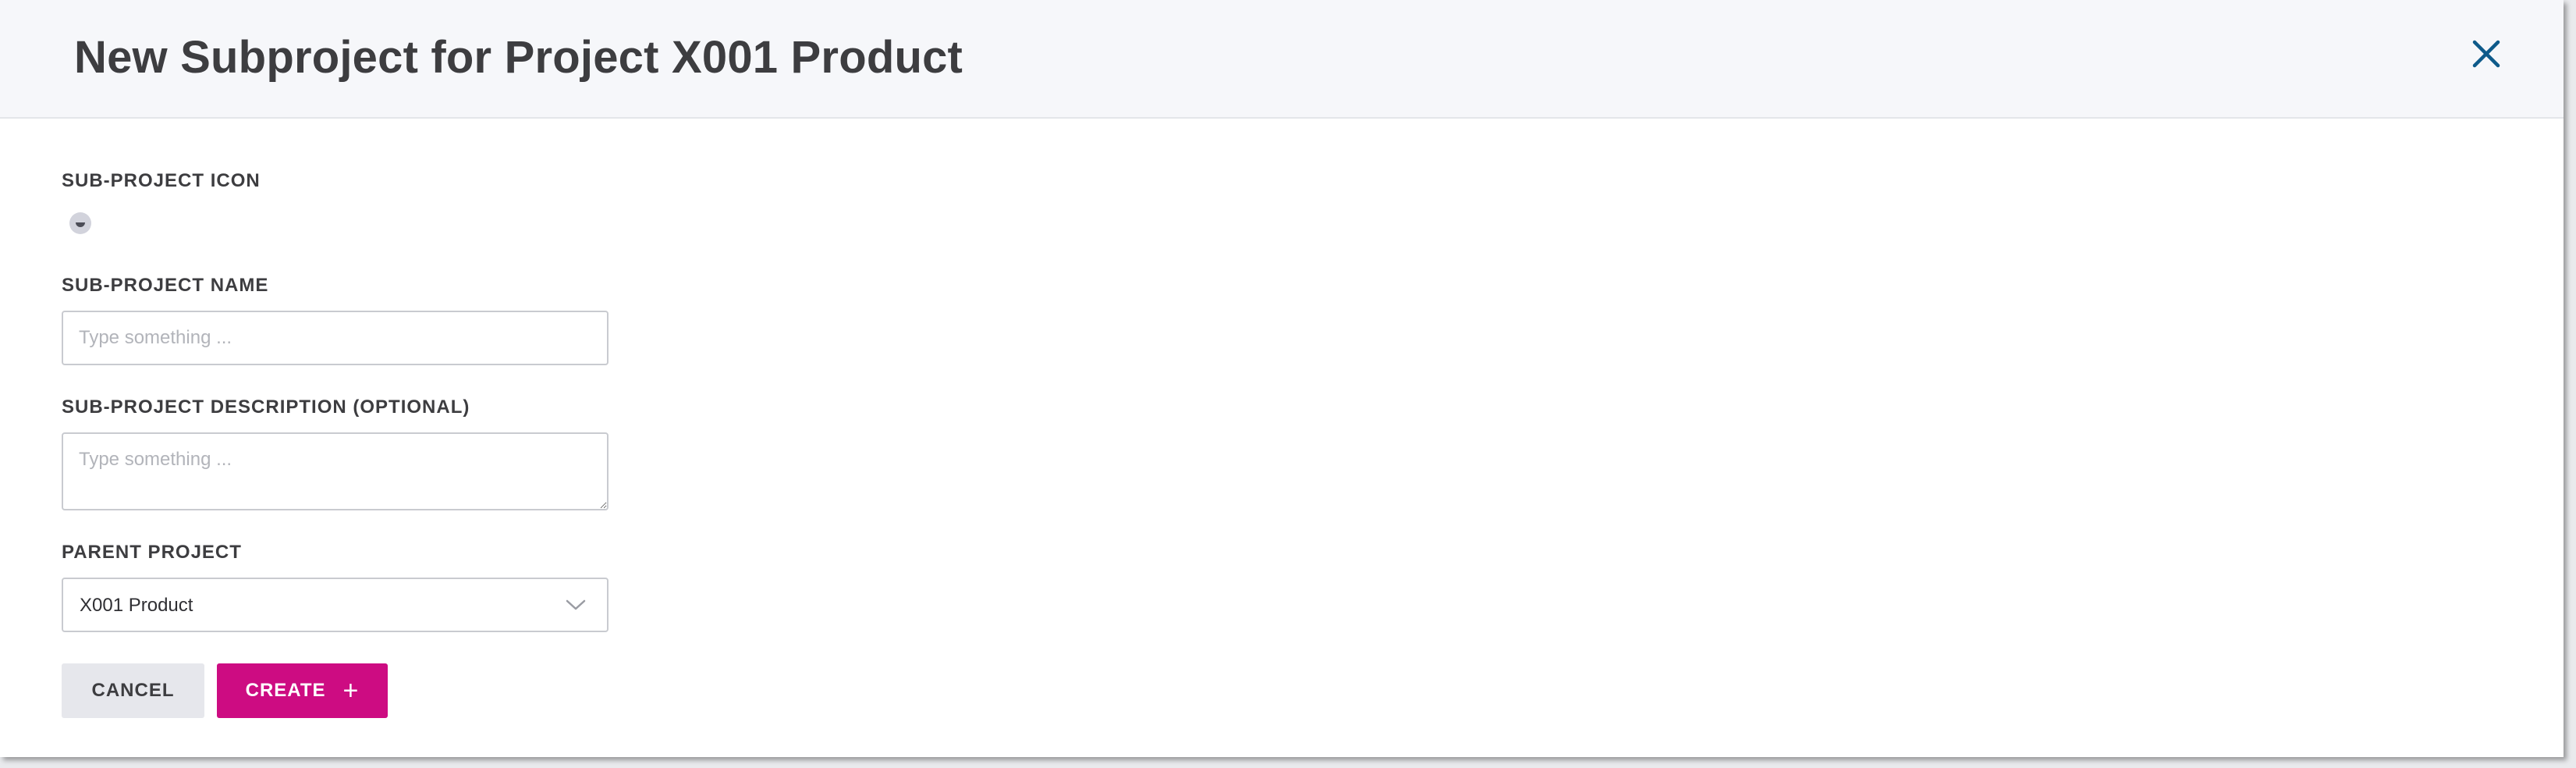 The width and height of the screenshot is (2576, 768). What do you see at coordinates (161, 180) in the screenshot?
I see `icon-label: SUB-PROJECT ICON` at bounding box center [161, 180].